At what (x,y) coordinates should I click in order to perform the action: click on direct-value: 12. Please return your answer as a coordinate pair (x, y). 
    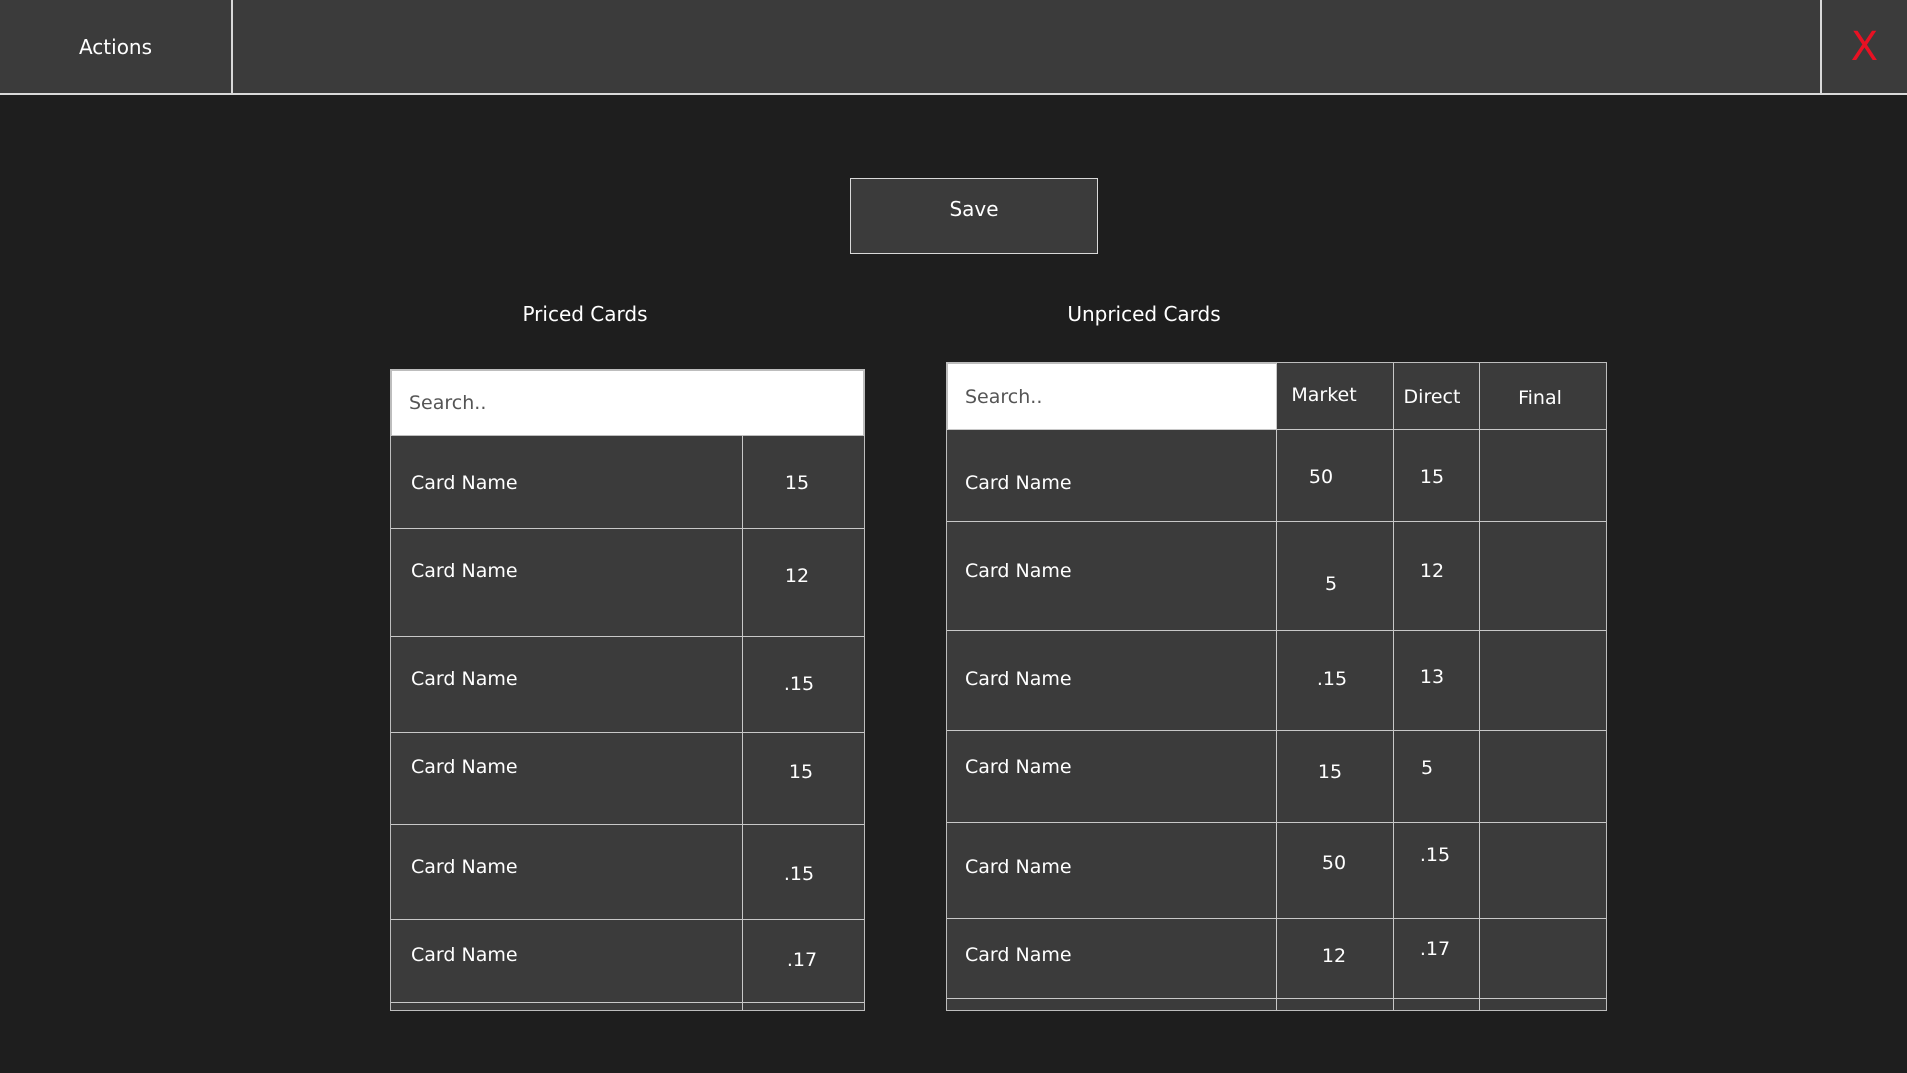
    Looking at the image, I should click on (1432, 571).